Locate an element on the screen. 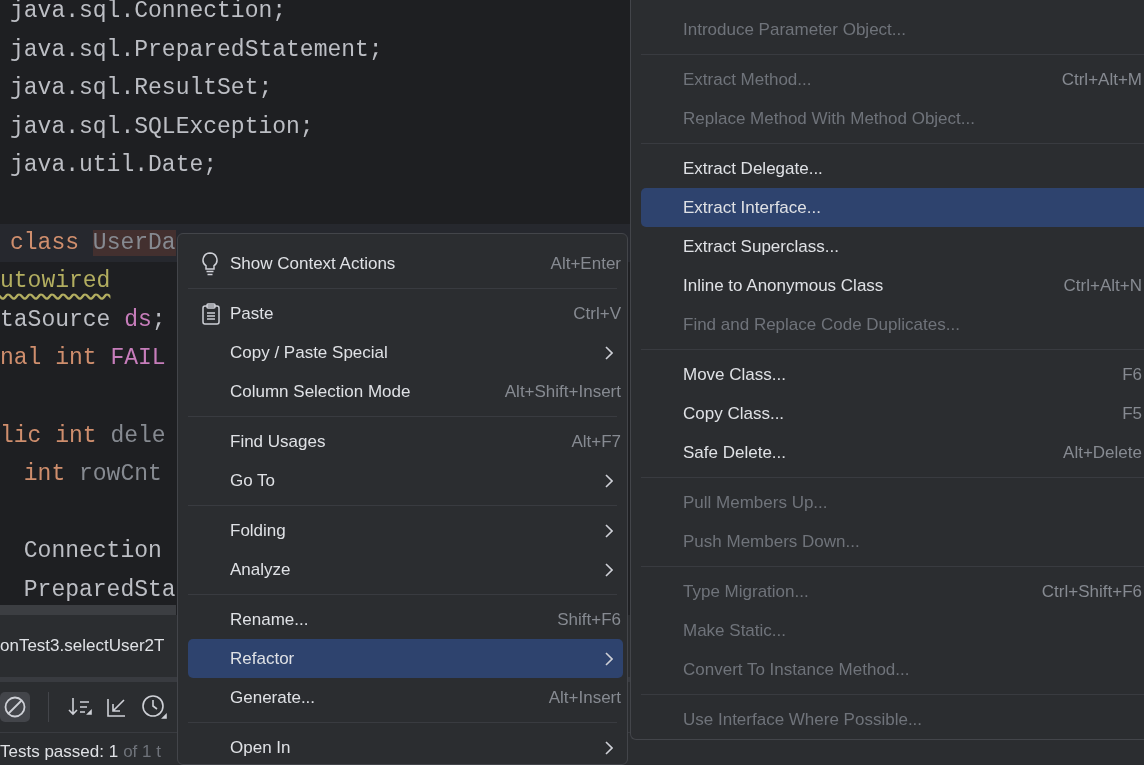 The height and width of the screenshot is (765, 1144). lightbulb-icon is located at coordinates (210, 263).